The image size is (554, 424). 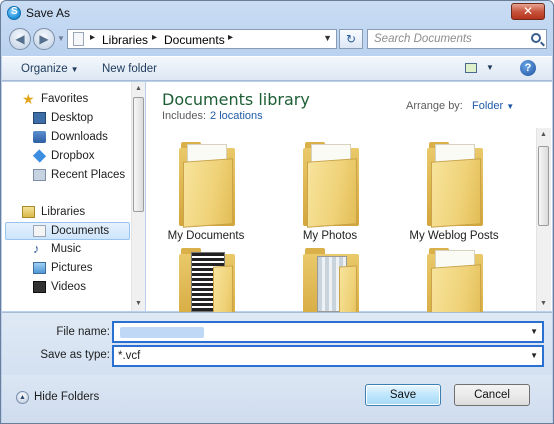 What do you see at coordinates (492, 395) in the screenshot?
I see `cancel-button: Cancel` at bounding box center [492, 395].